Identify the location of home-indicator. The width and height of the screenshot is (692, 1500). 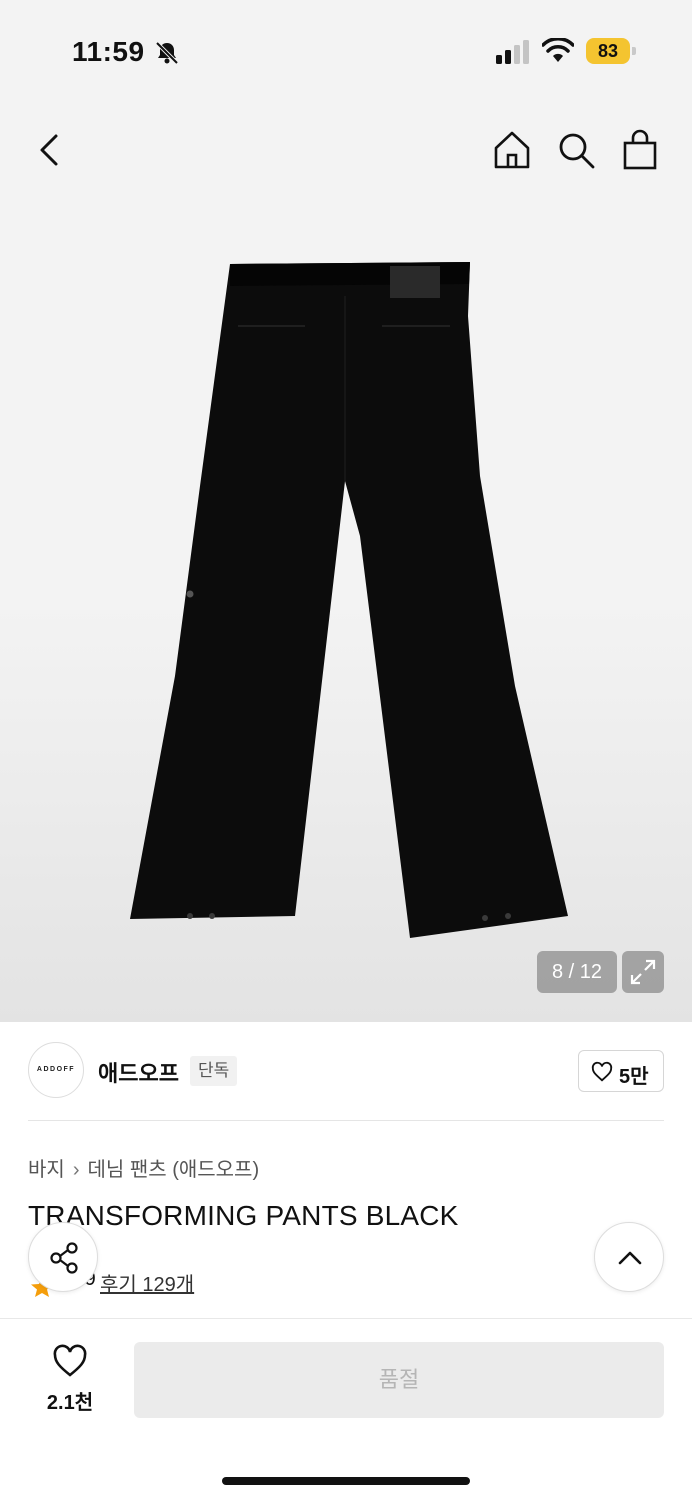
(346, 1481).